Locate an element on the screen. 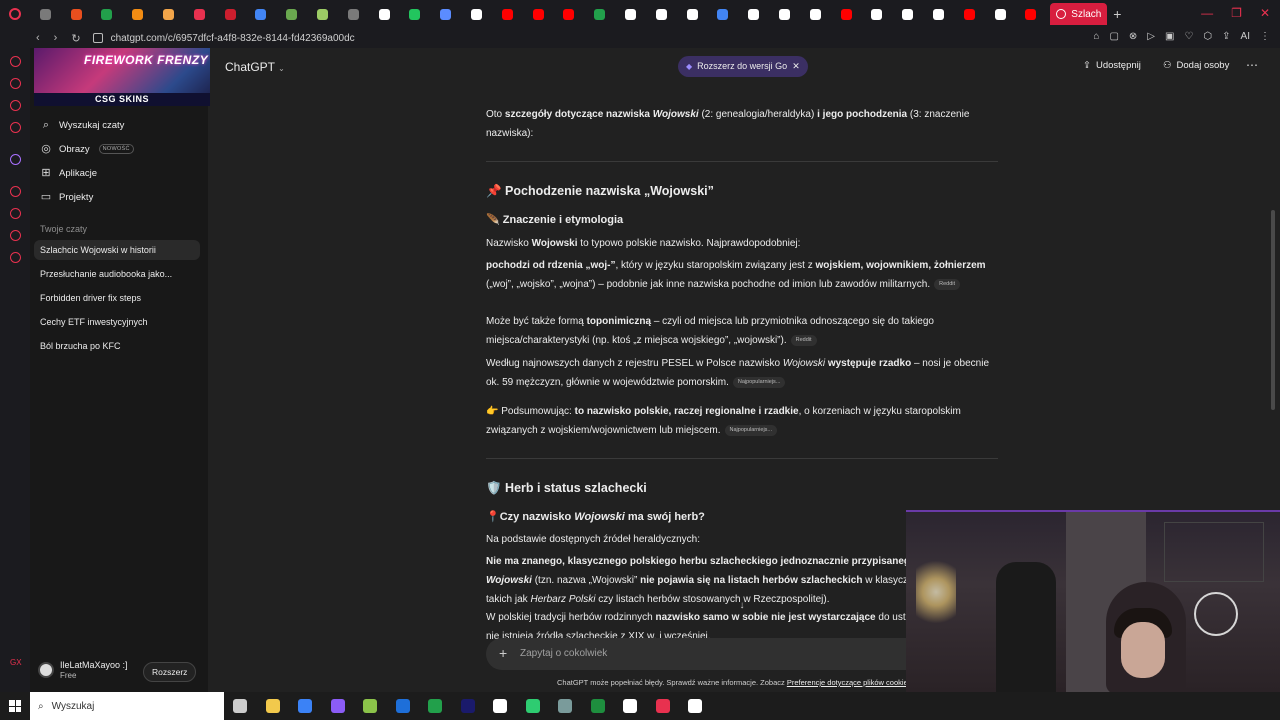 The width and height of the screenshot is (1280, 720). upgrade-button: Rozszerz is located at coordinates (170, 672).